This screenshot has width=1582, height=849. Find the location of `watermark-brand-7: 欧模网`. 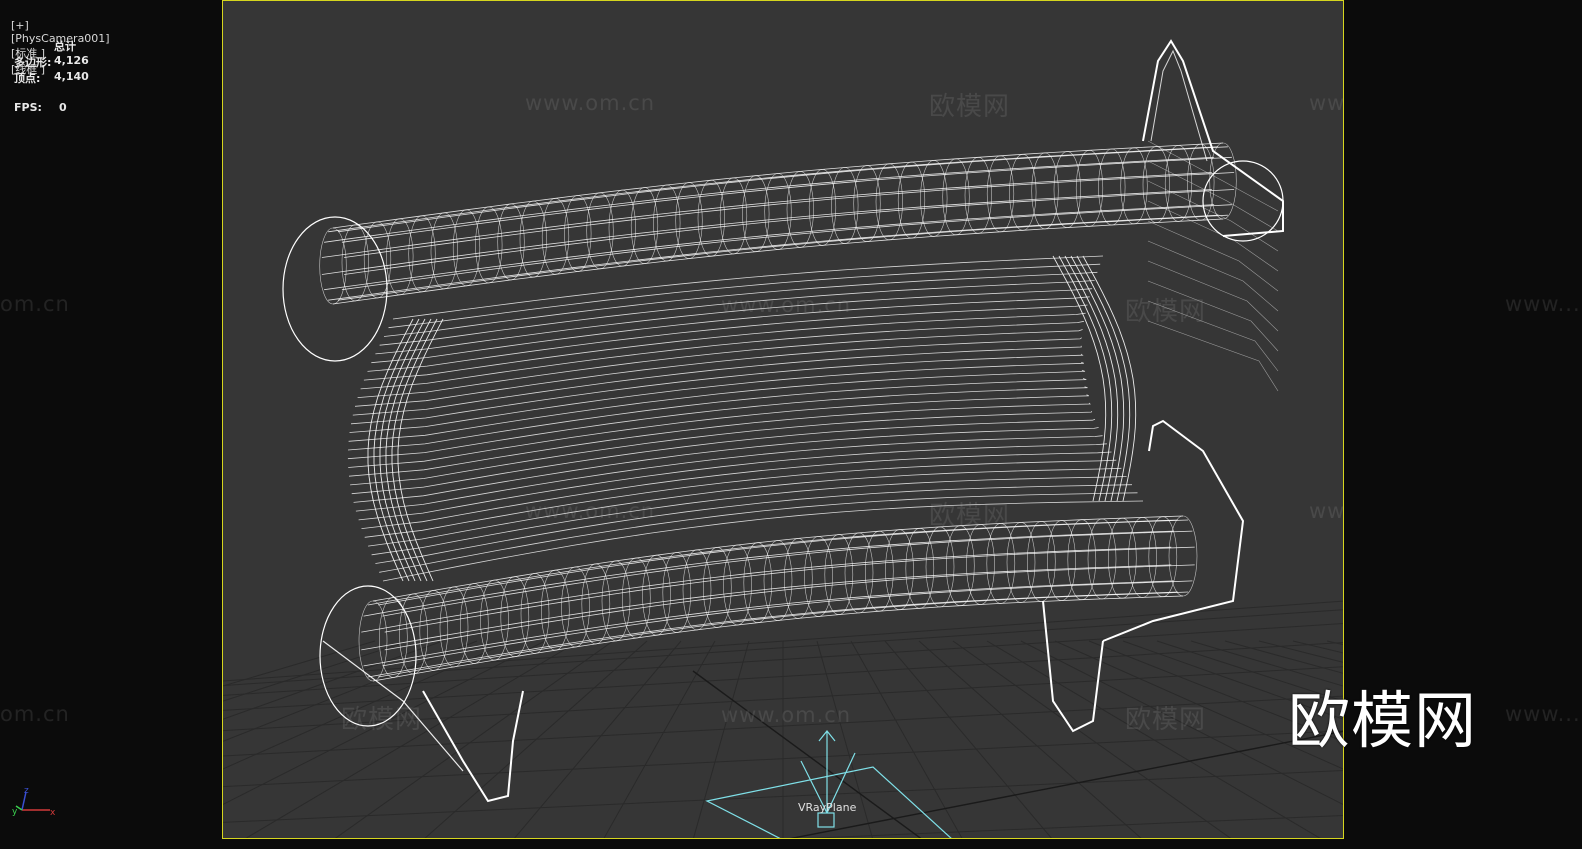

watermark-brand-7: 欧模网 is located at coordinates (1166, 720).